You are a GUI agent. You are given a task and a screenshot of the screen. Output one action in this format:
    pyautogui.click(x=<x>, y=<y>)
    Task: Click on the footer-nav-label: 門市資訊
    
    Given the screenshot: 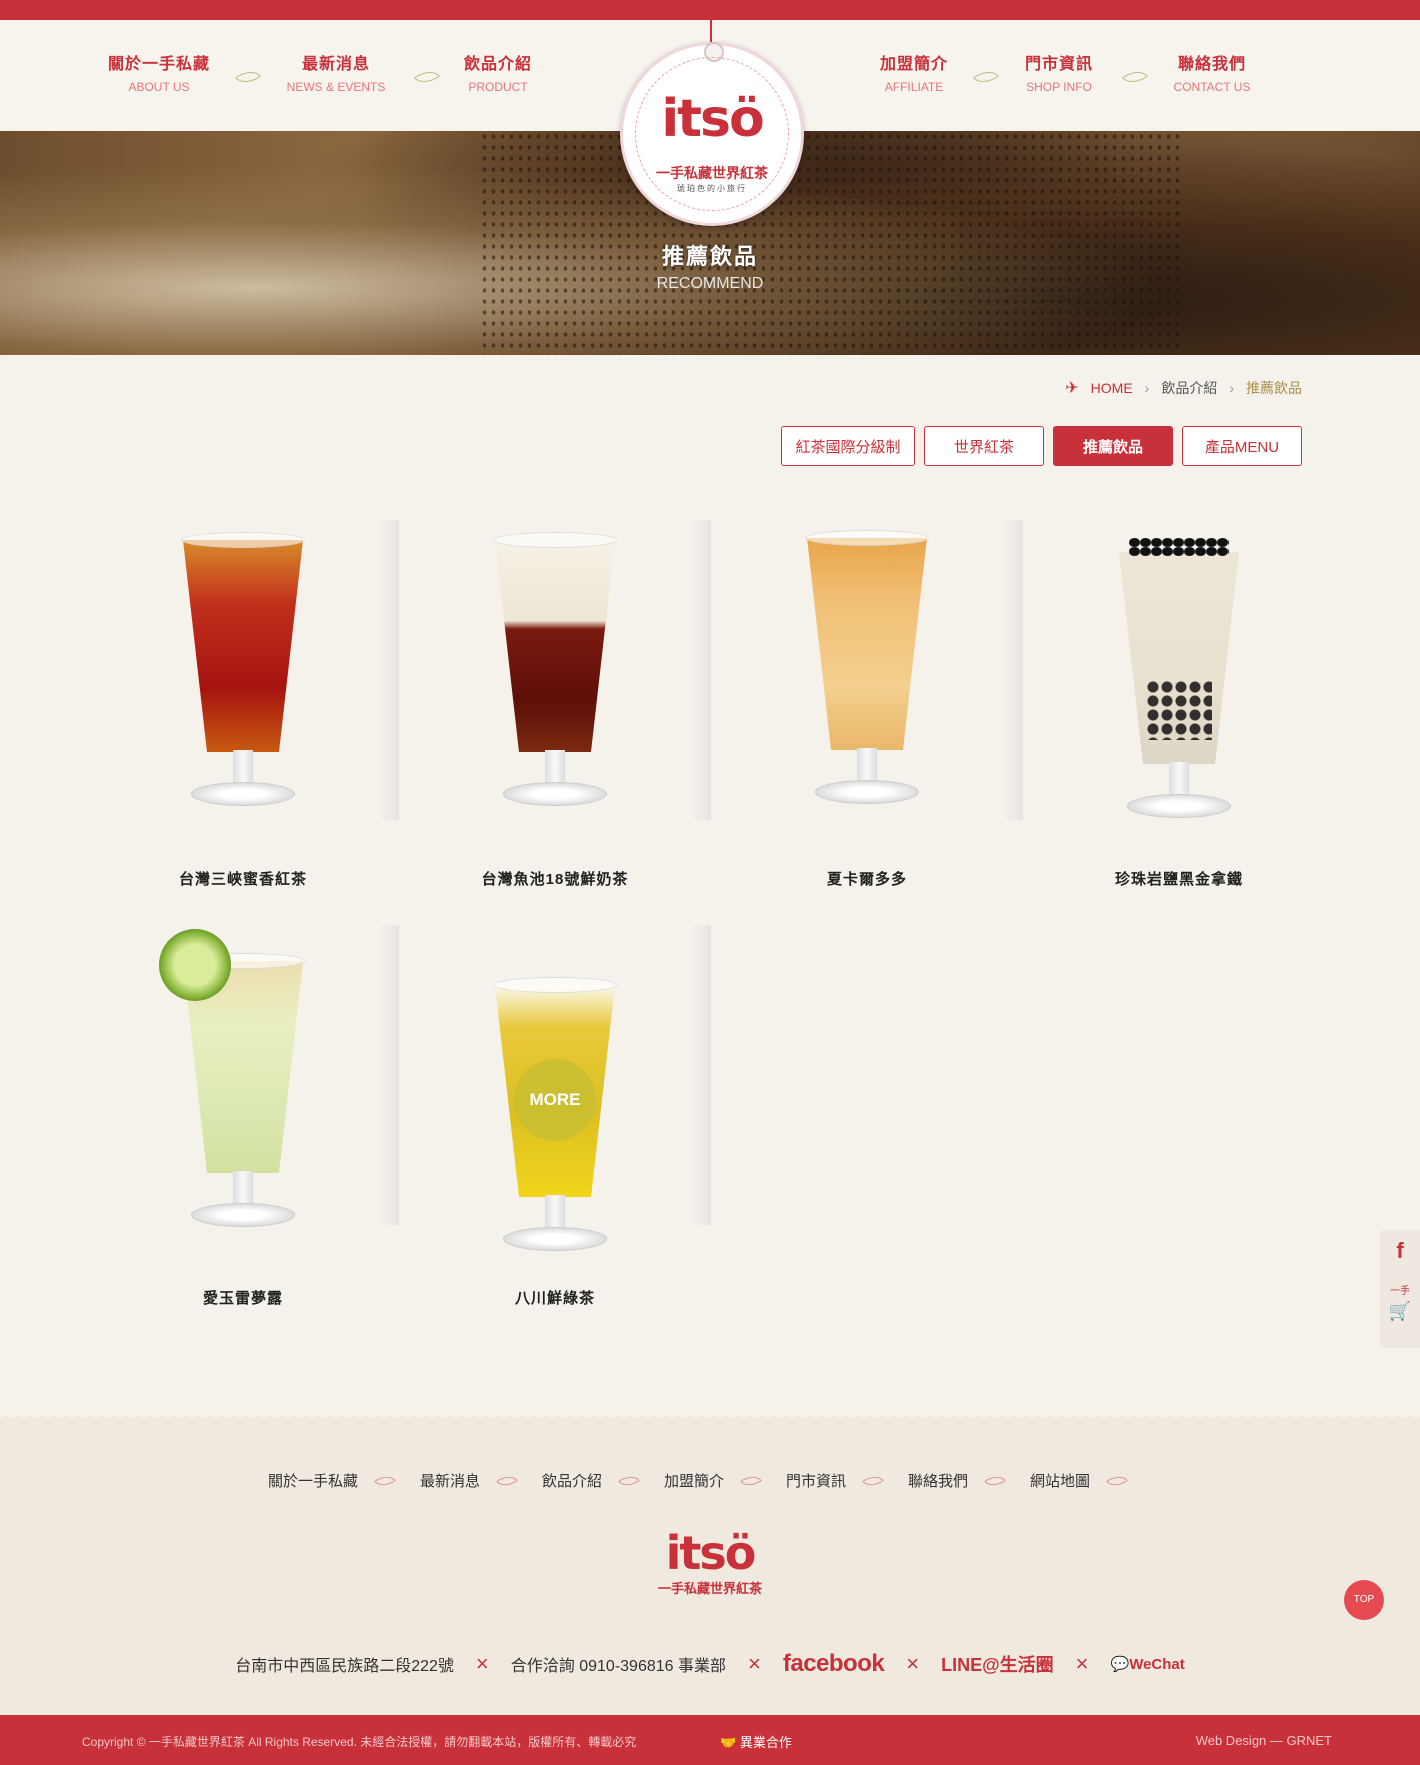 What is the action you would take?
    pyautogui.click(x=816, y=1481)
    